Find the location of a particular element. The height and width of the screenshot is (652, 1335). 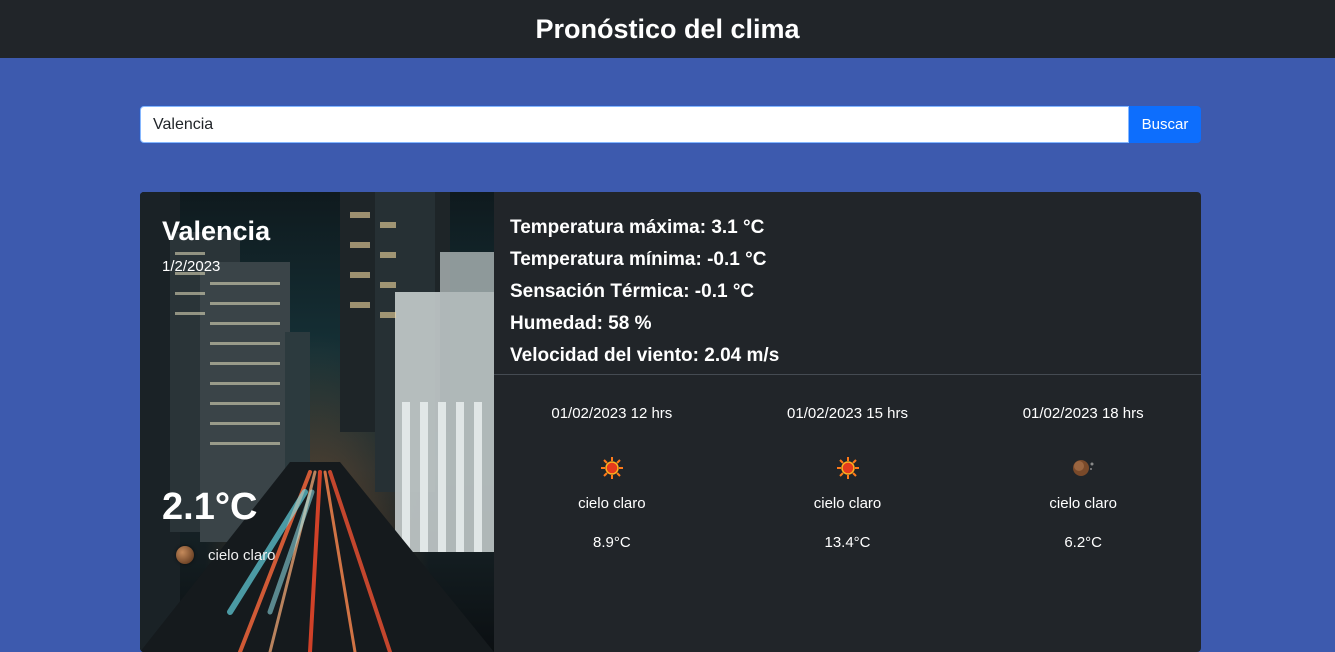

night-clear-icon is located at coordinates (185, 555).